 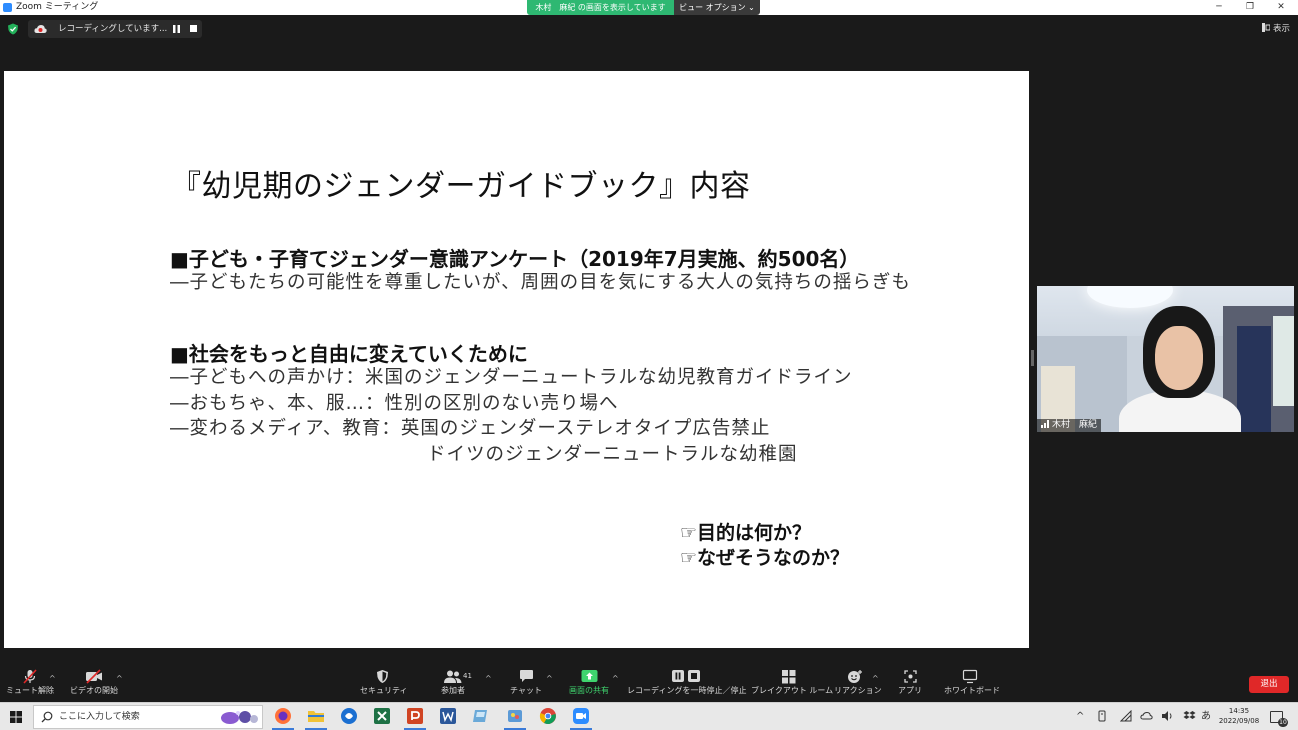 I want to click on start-video-label: ビデオの開始, so click(x=94, y=690).